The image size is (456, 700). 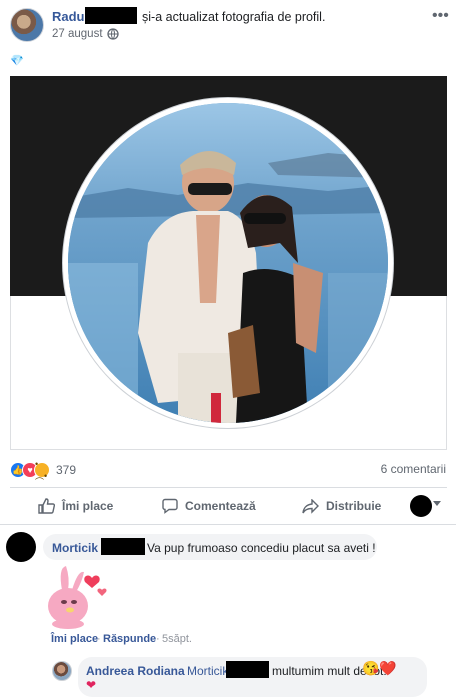 What do you see at coordinates (66, 470) in the screenshot?
I see `reaction-count: 379` at bounding box center [66, 470].